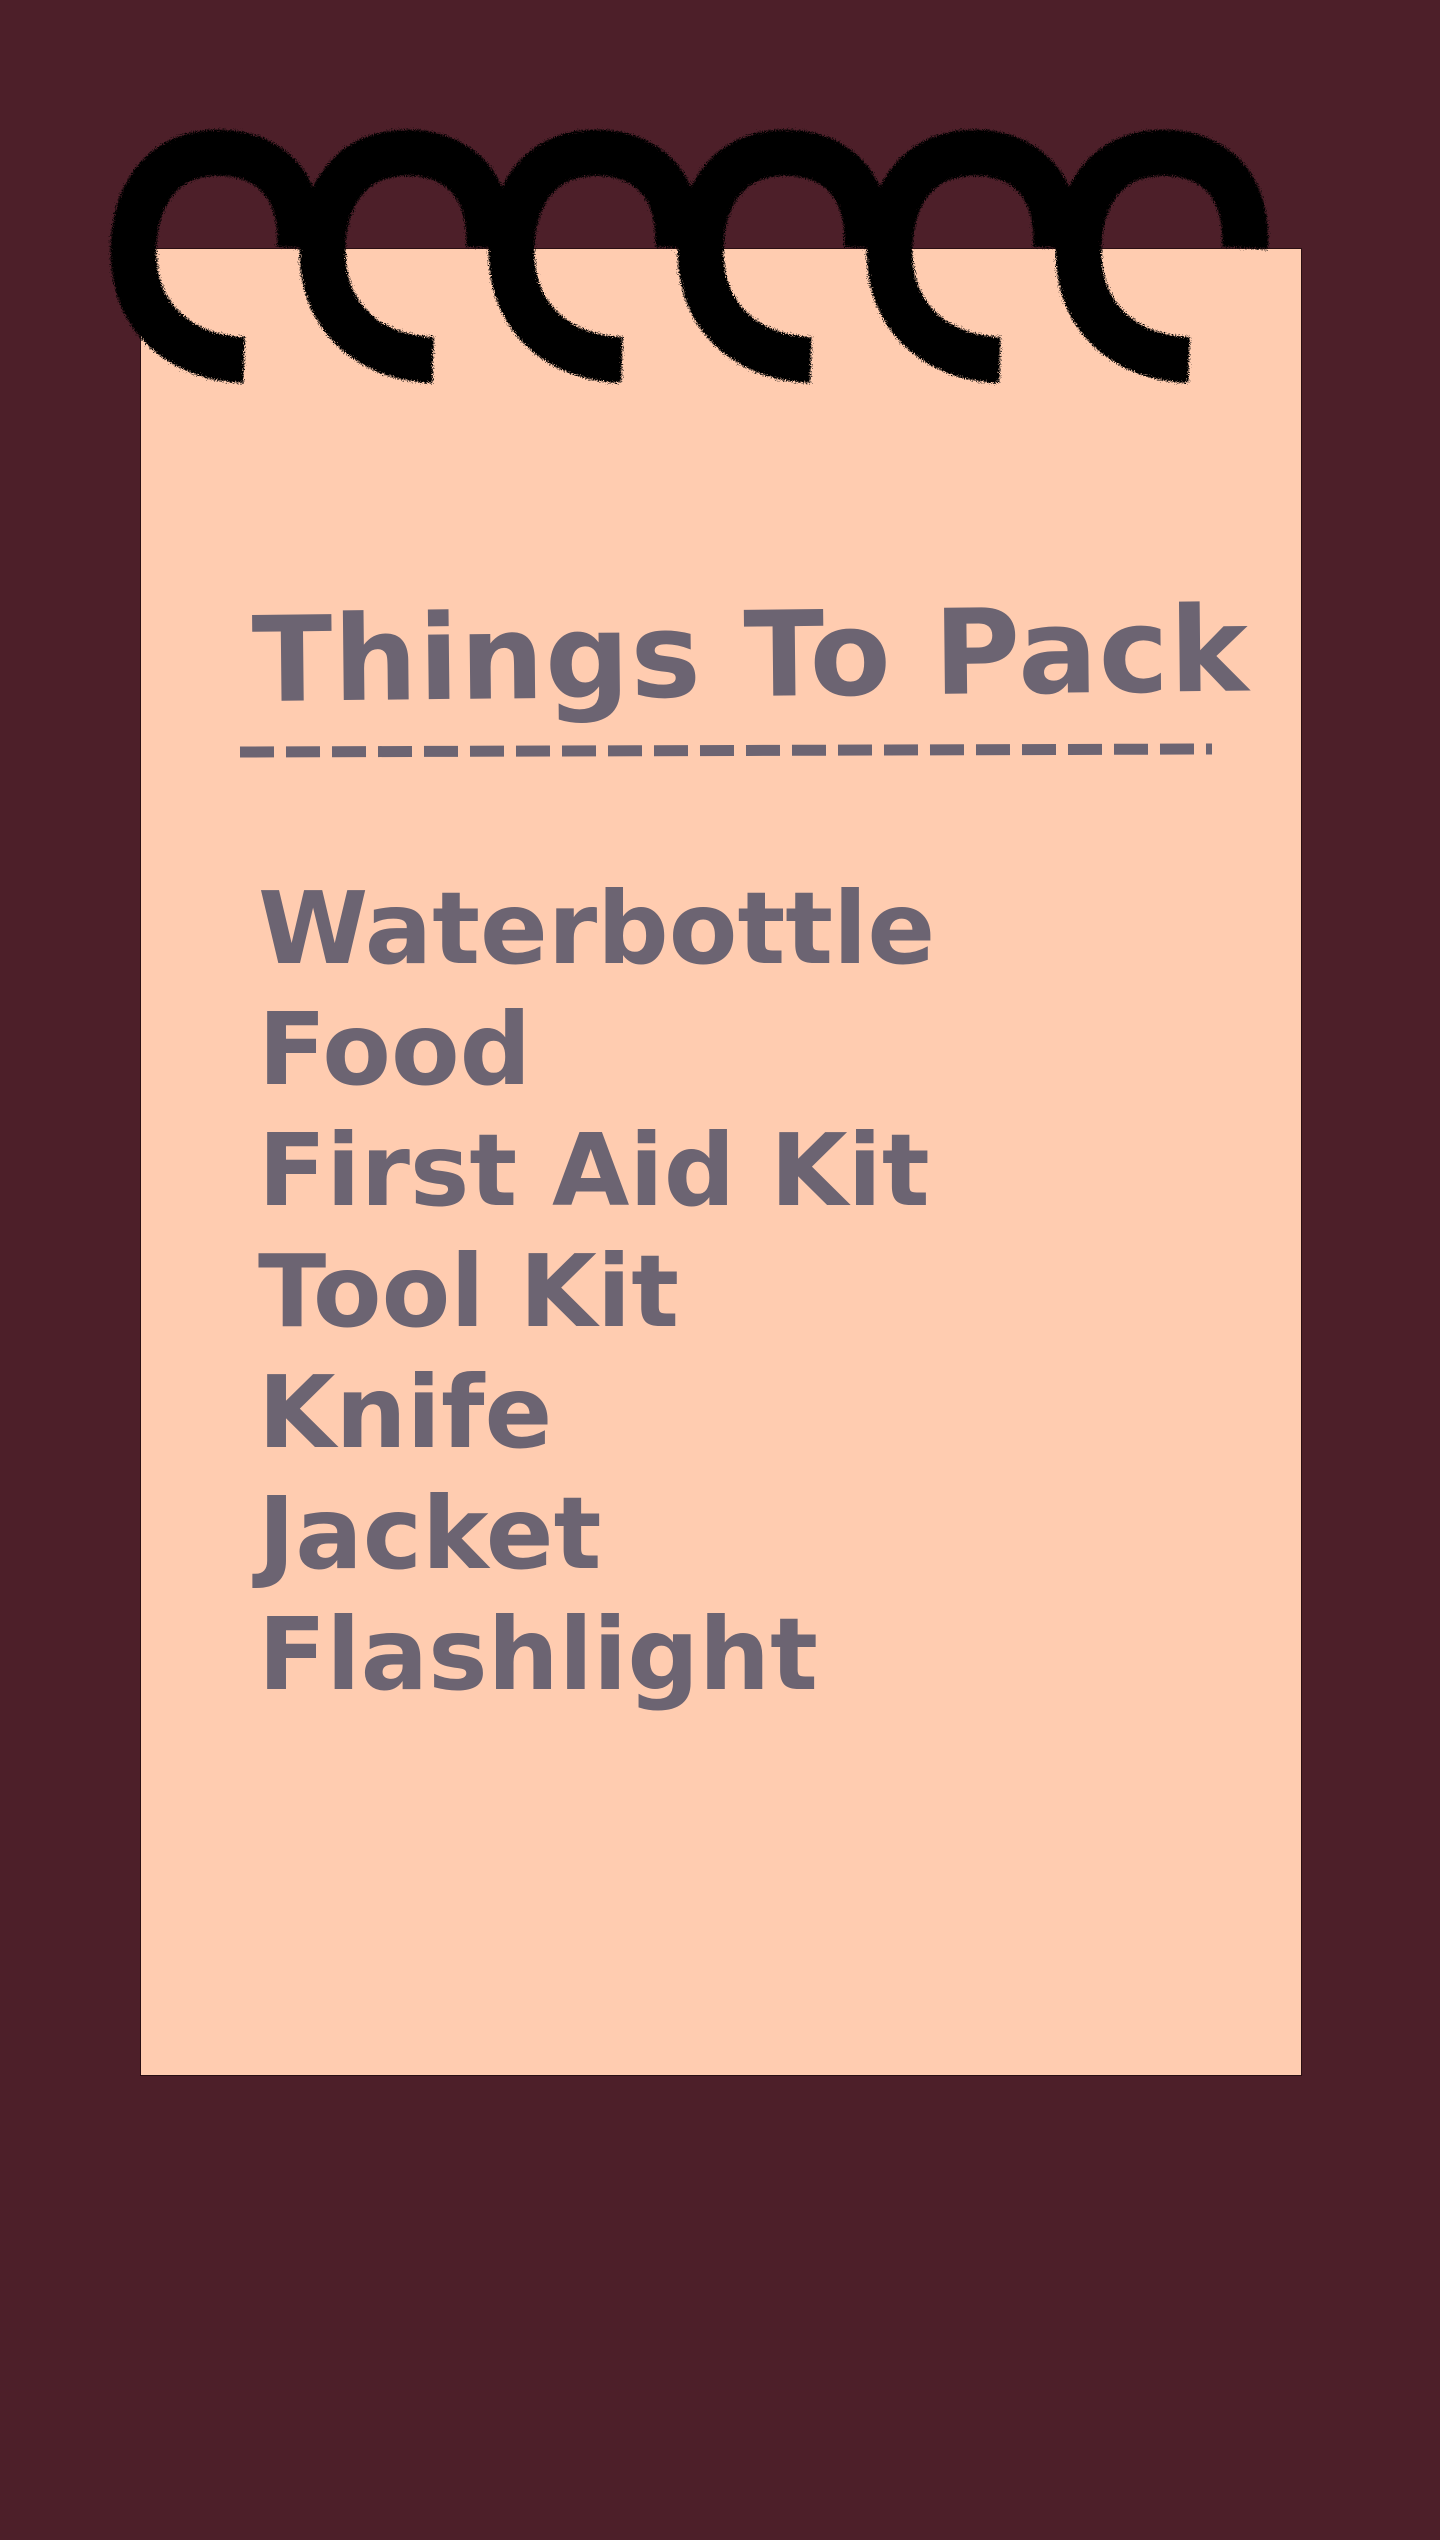  I want to click on list-item: Food, so click(395, 1049).